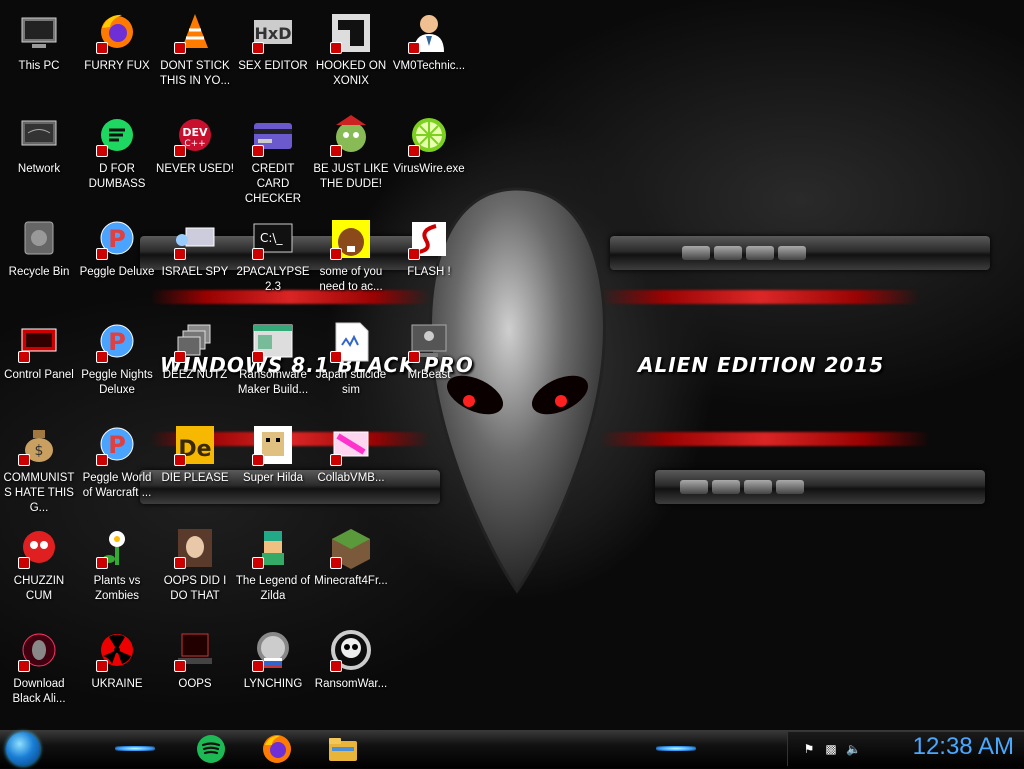  I want to click on start-button, so click(23, 749).